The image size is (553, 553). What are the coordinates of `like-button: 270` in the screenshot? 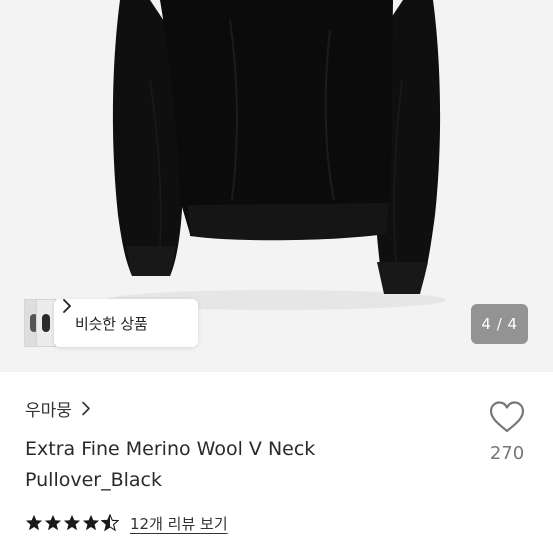 It's located at (507, 437).